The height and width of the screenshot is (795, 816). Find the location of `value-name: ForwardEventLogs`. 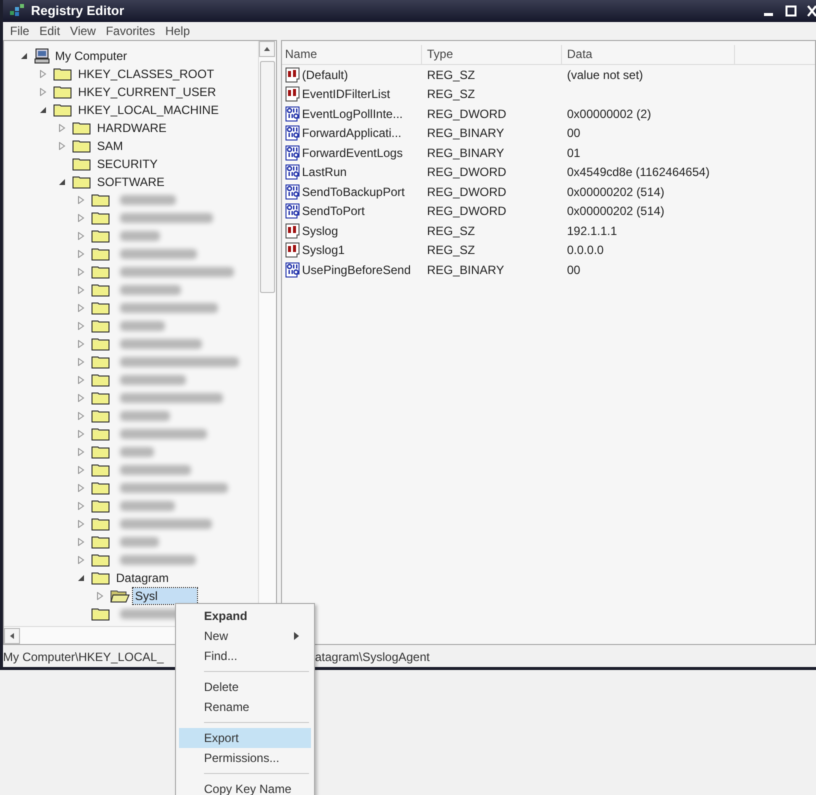

value-name: ForwardEventLogs is located at coordinates (352, 153).